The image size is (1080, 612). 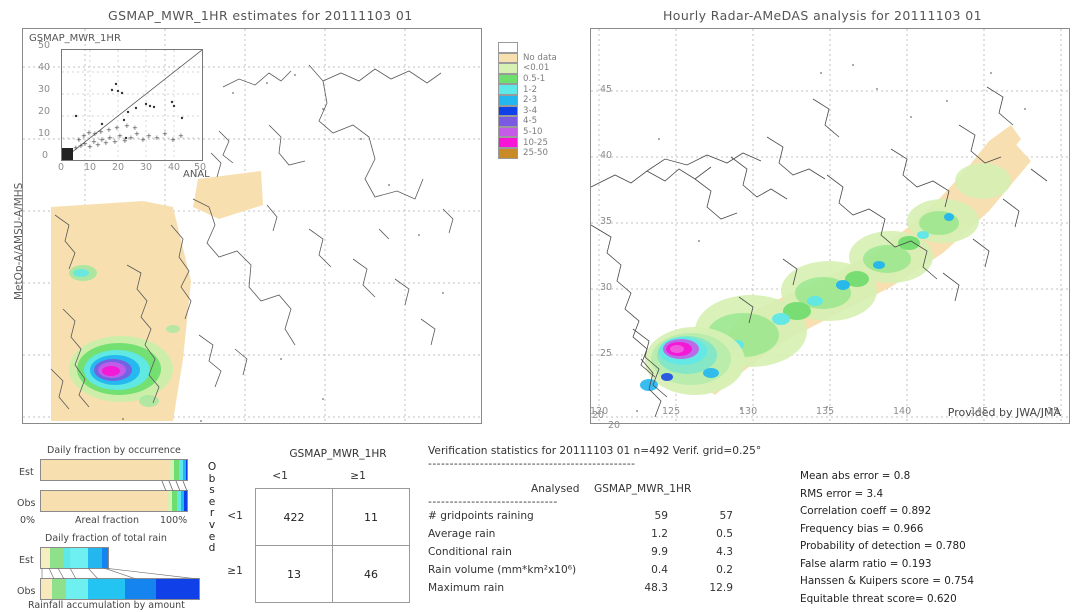 I want to click on colorbar-label: No data, so click(x=540, y=57).